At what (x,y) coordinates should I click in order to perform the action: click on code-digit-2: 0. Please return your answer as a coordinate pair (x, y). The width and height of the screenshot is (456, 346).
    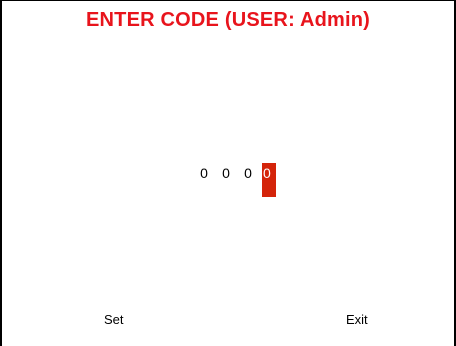
    Looking at the image, I should click on (226, 173).